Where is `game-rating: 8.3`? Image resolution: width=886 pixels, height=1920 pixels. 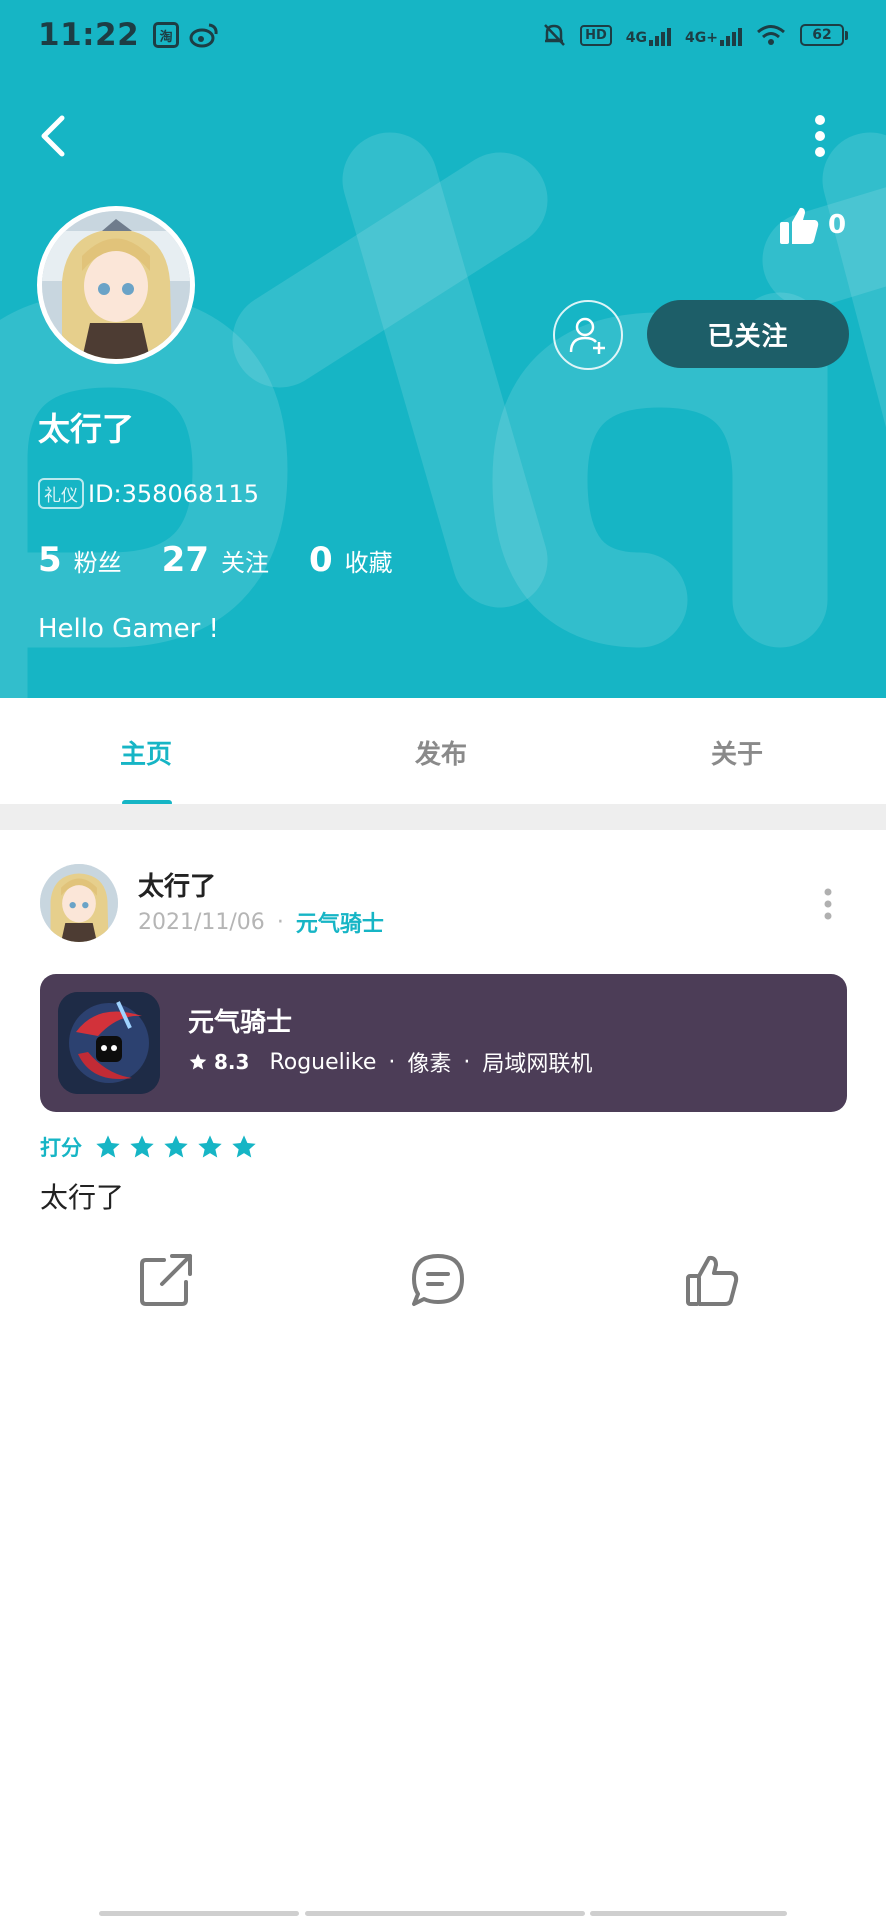
game-rating: 8.3 is located at coordinates (218, 1062).